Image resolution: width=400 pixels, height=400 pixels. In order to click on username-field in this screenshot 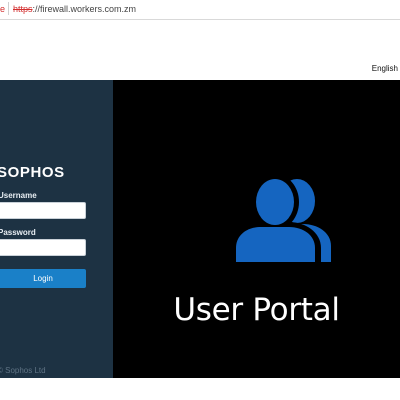, I will do `click(43, 210)`.